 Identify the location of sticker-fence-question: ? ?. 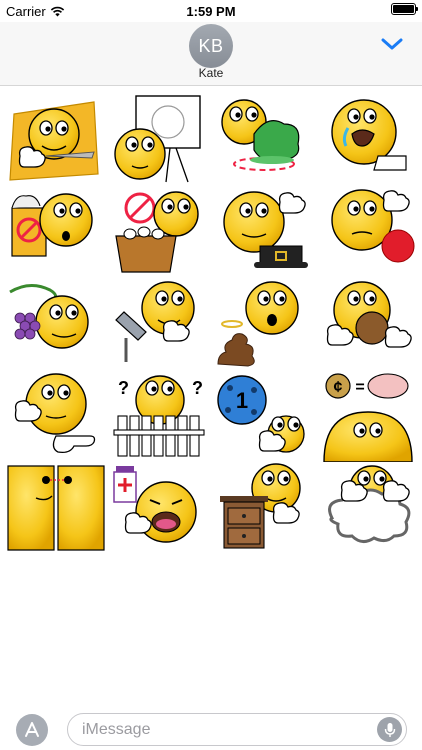
(160, 416).